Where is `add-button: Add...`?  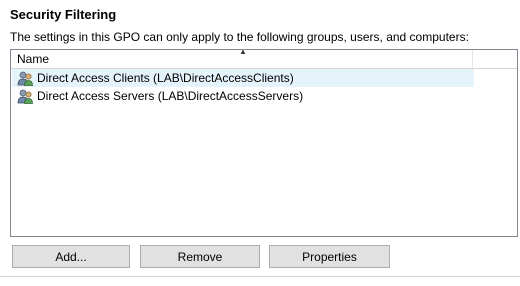 add-button: Add... is located at coordinates (71, 256).